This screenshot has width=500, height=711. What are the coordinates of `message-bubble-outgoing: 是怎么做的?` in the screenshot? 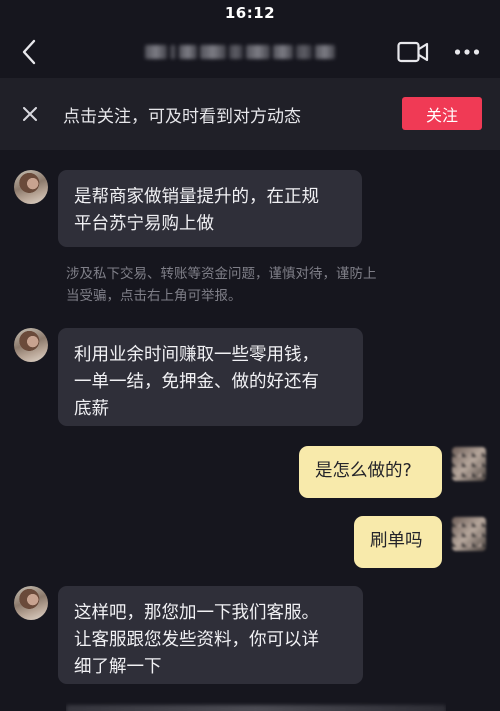 It's located at (370, 472).